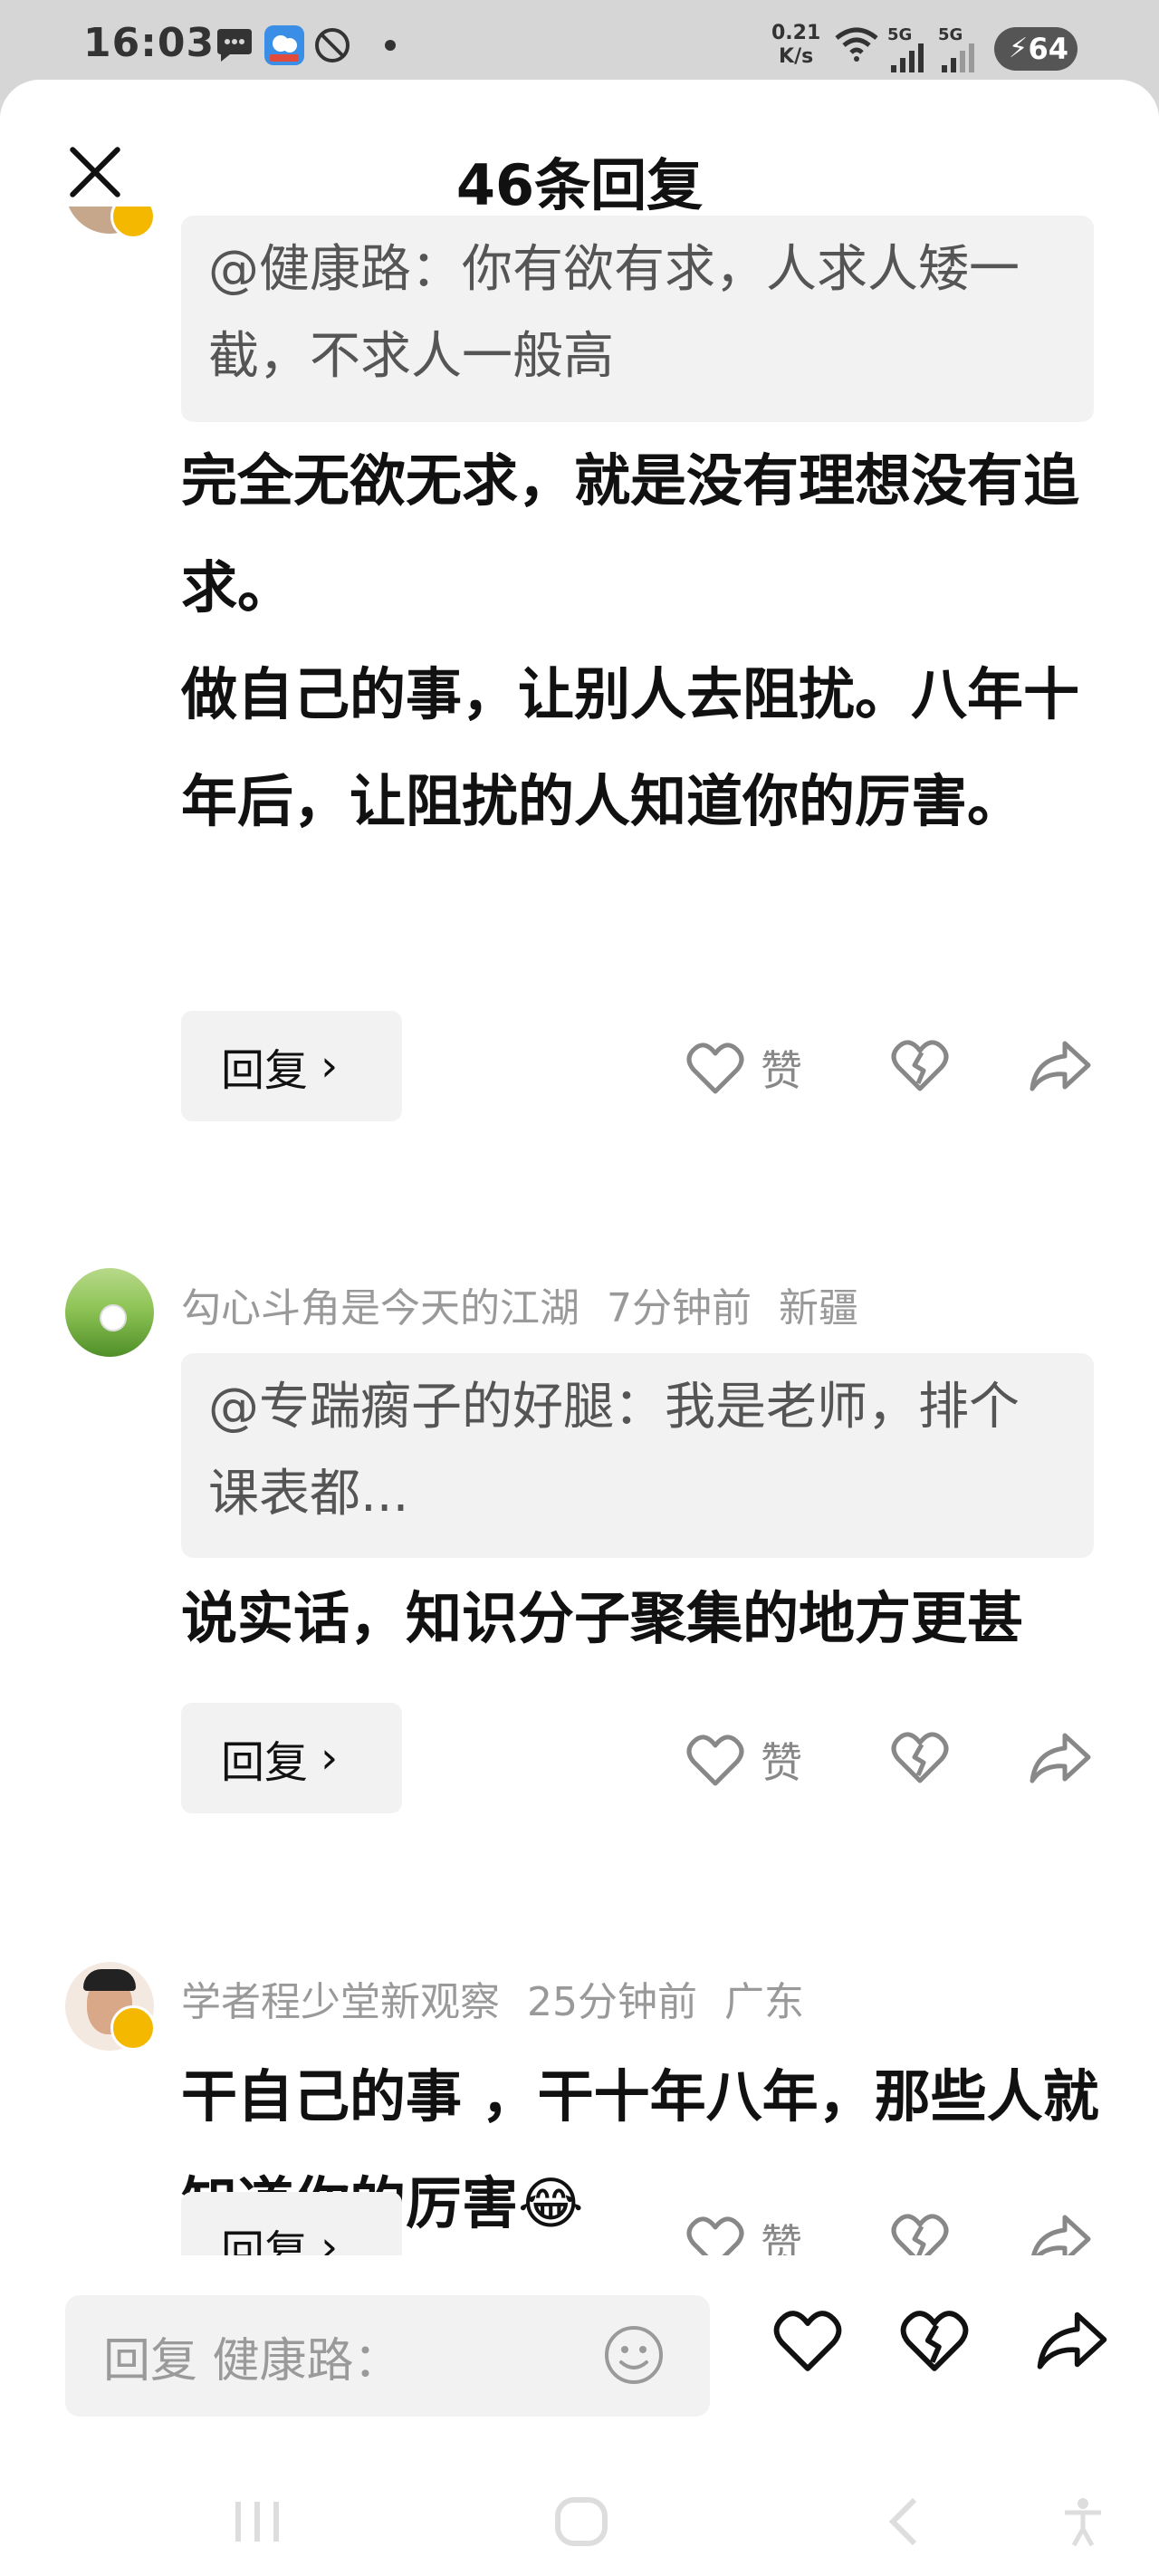 The image size is (1159, 2576). I want to click on network-speed-unit: K/s, so click(797, 56).